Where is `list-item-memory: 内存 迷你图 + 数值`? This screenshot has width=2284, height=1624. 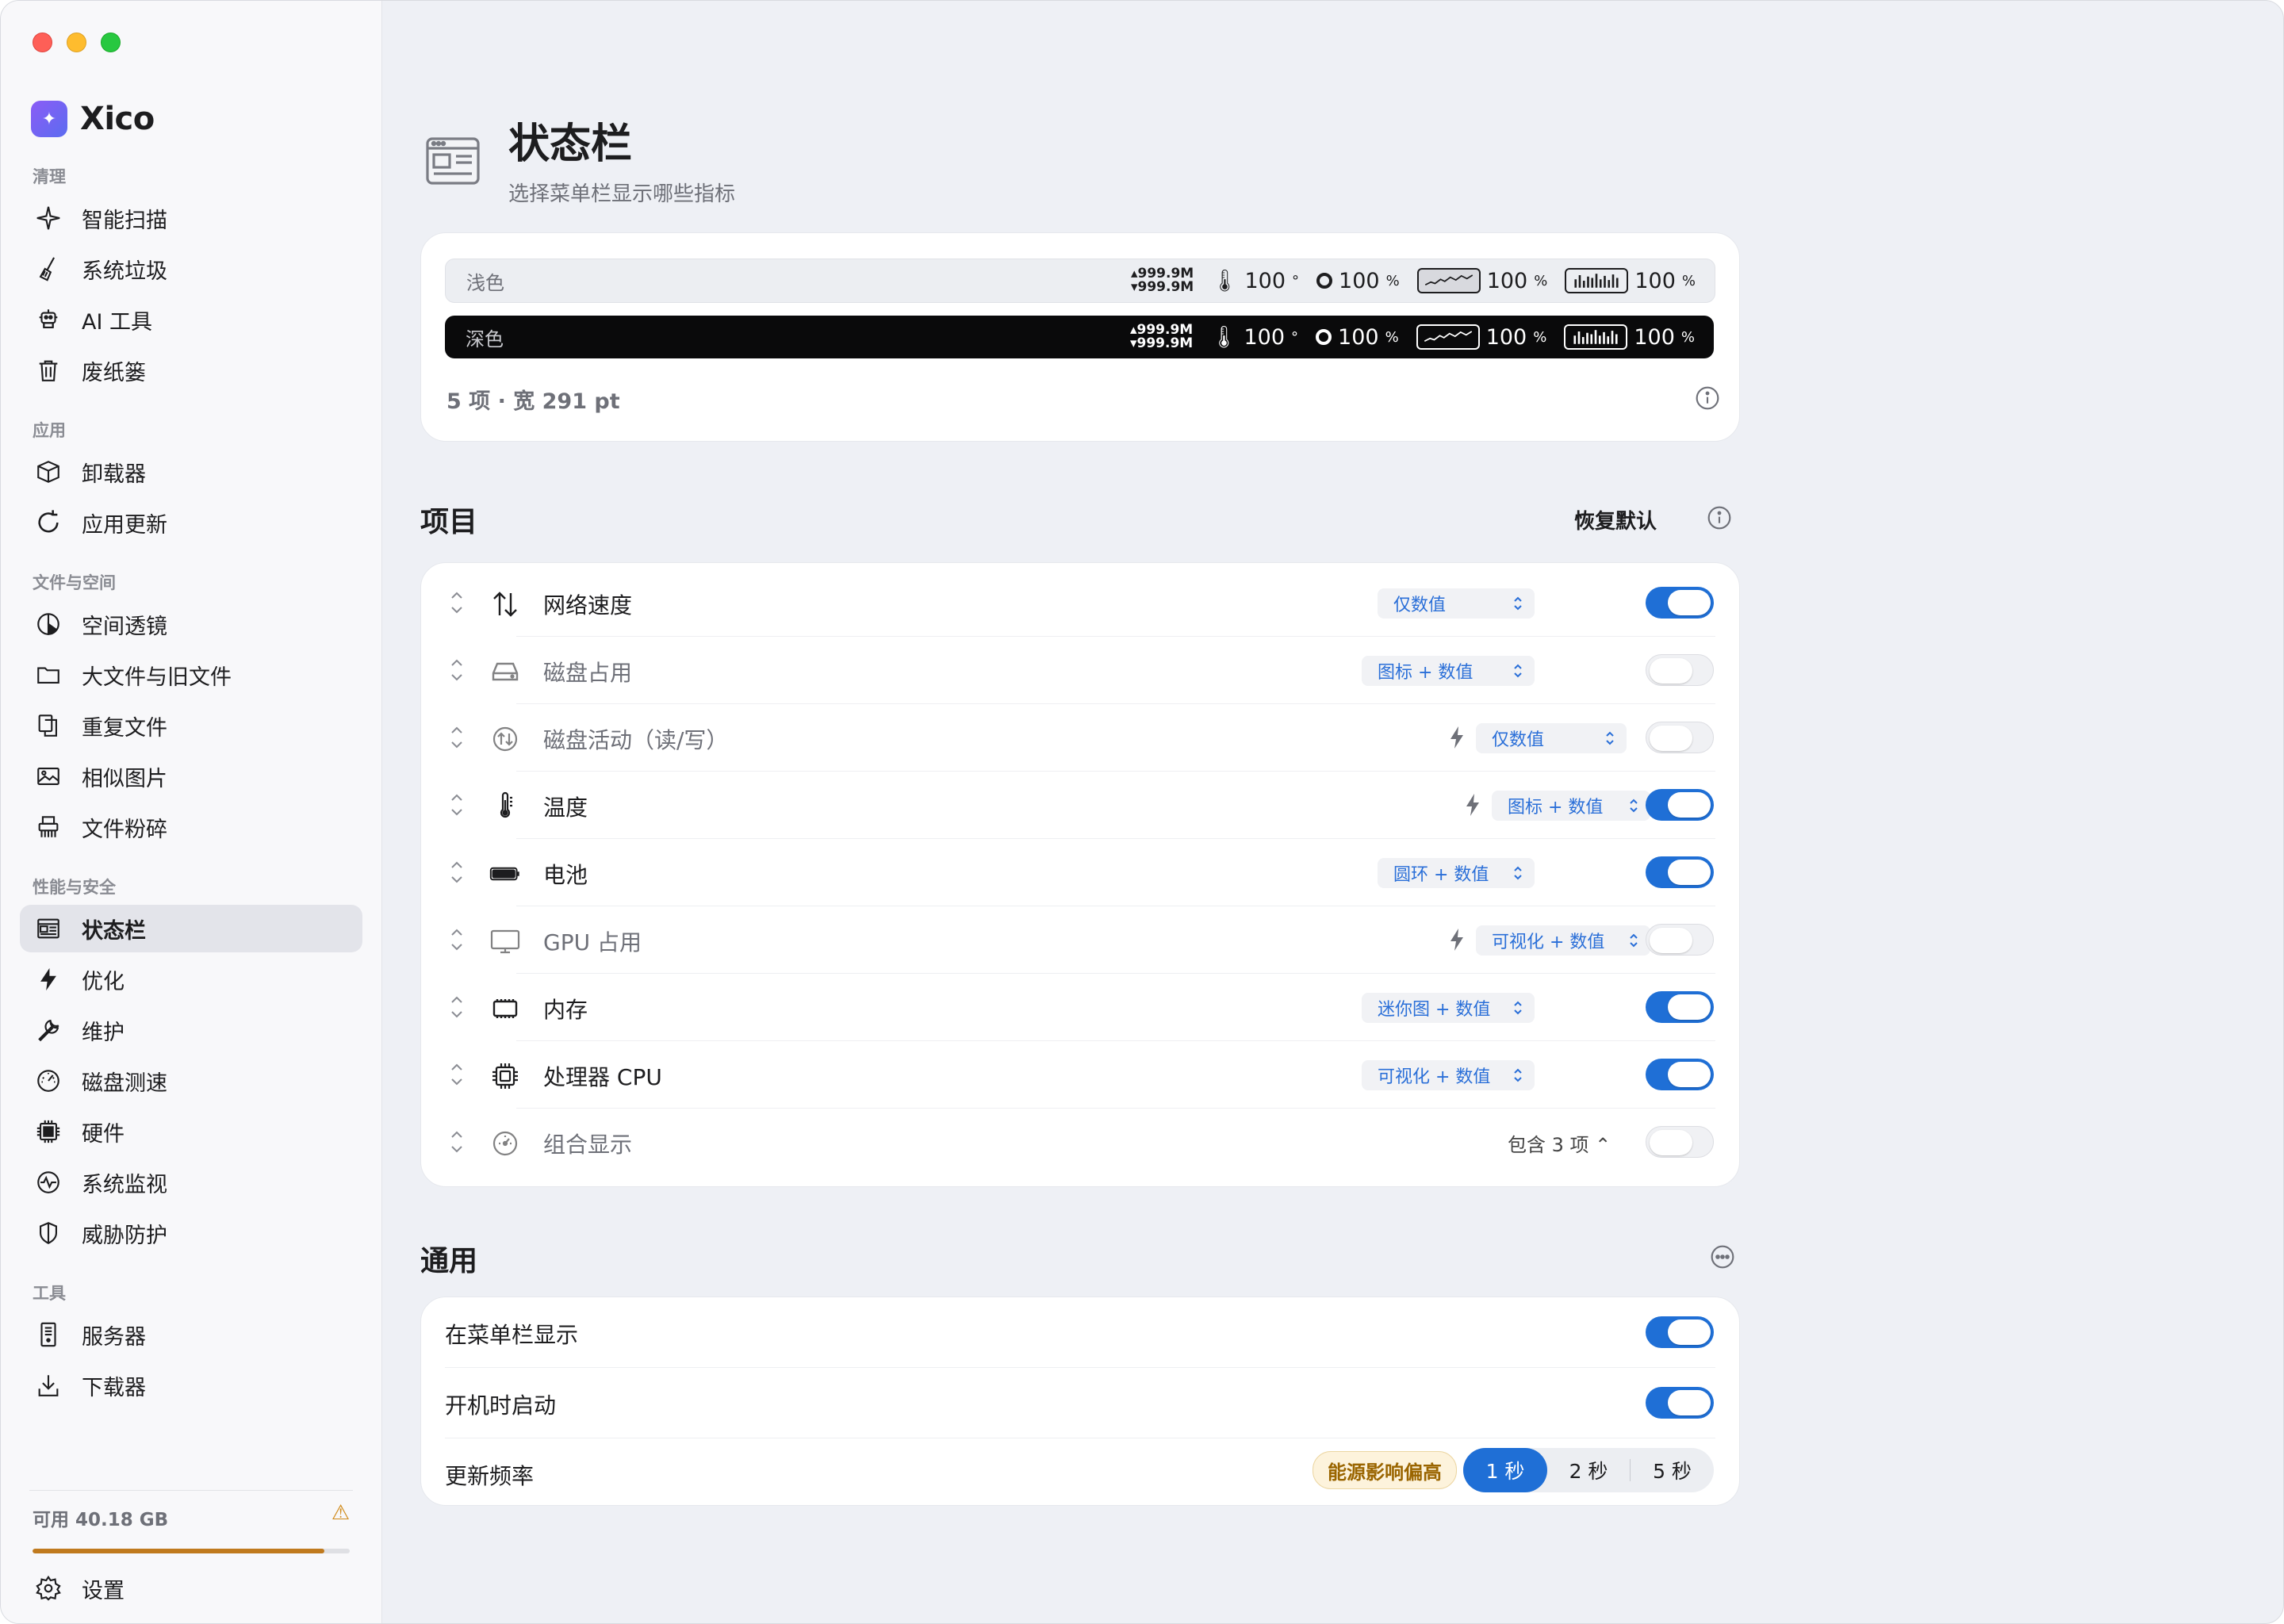 list-item-memory: 内存 迷你图 + 数值 is located at coordinates (1080, 1007).